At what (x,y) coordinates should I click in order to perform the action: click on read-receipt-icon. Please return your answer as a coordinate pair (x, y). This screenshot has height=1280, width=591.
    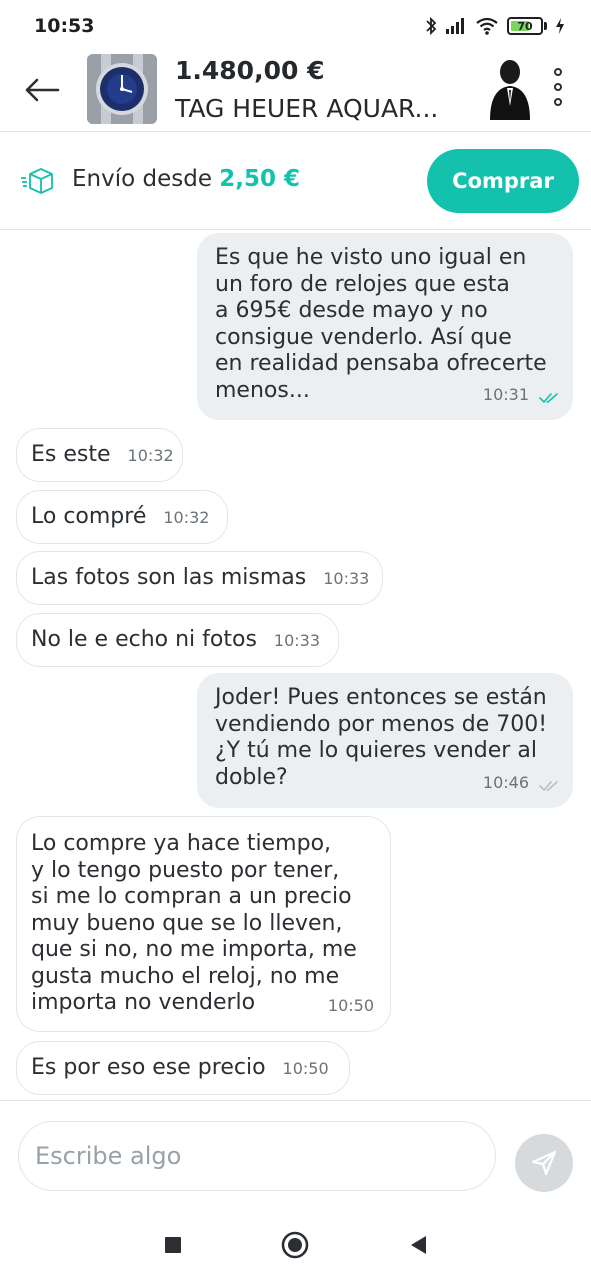
    Looking at the image, I should click on (548, 398).